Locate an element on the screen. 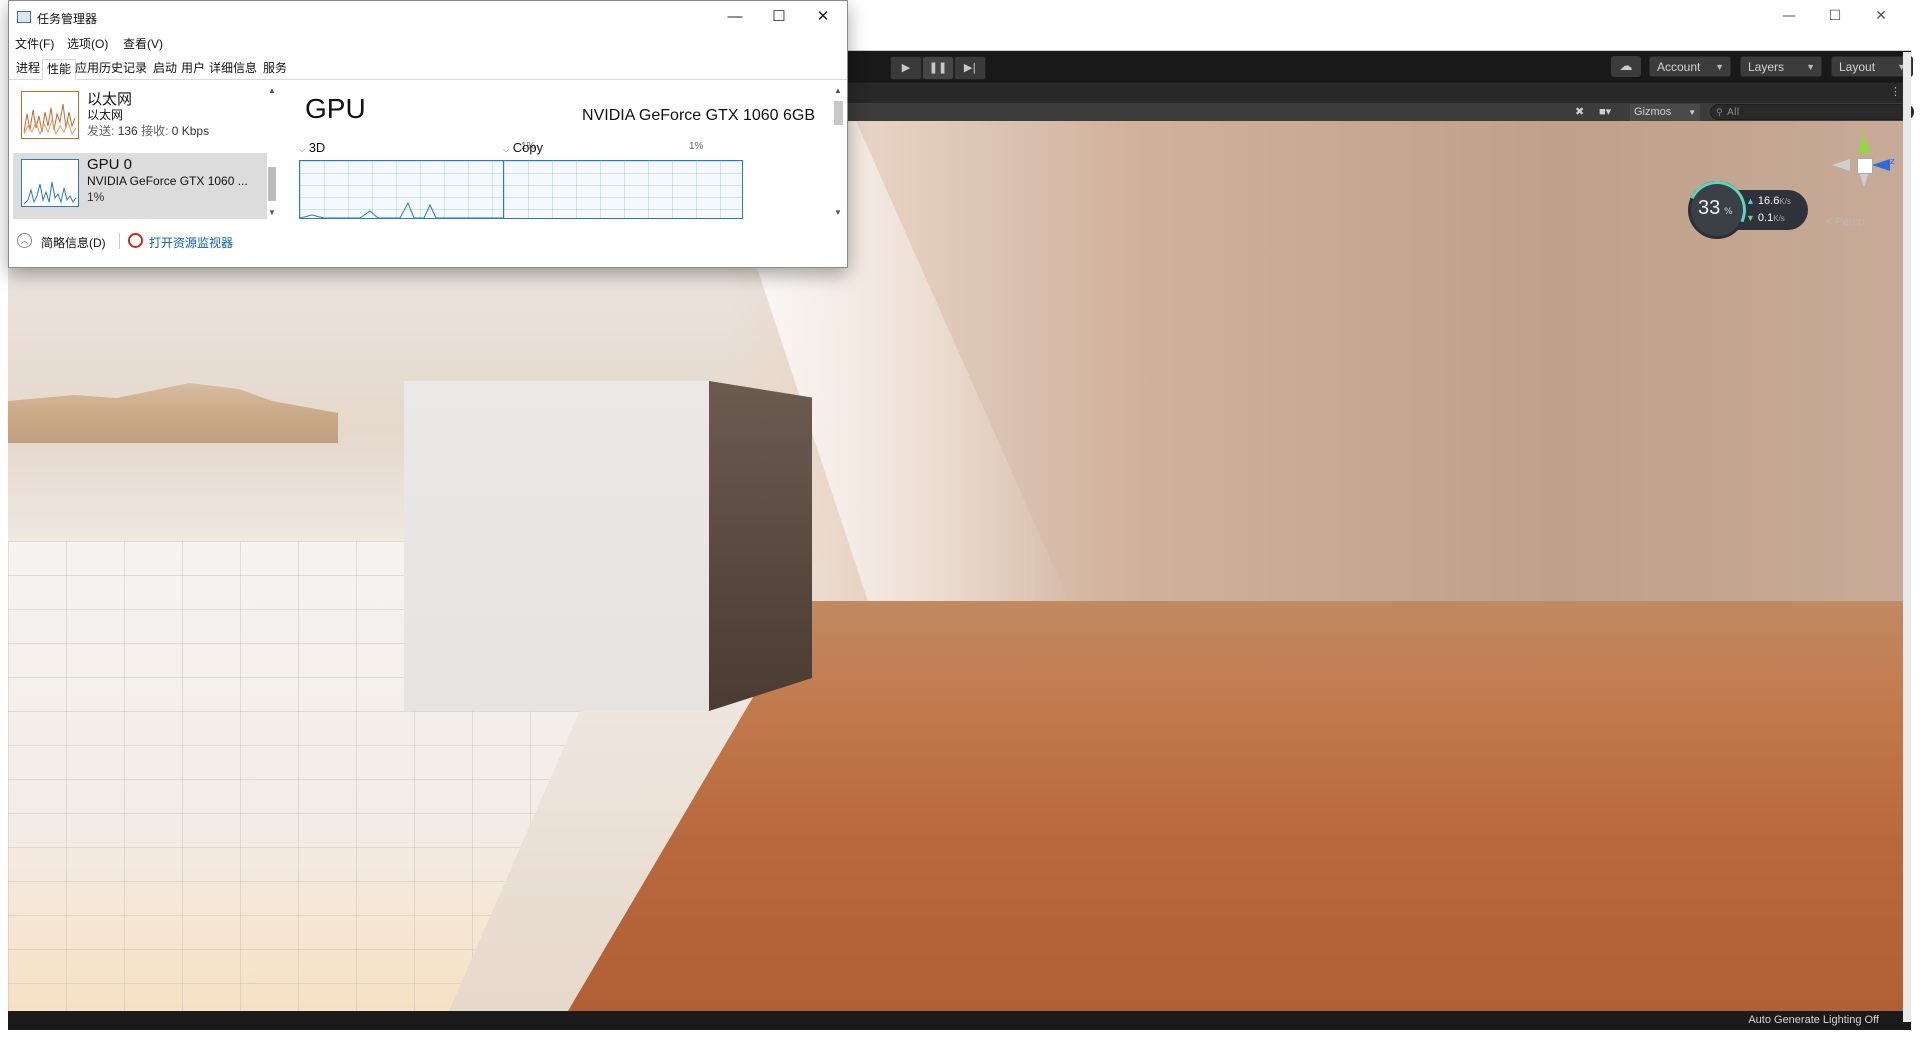 This screenshot has height=1039, width=1920. gizmo-center-cube is located at coordinates (1865, 166).